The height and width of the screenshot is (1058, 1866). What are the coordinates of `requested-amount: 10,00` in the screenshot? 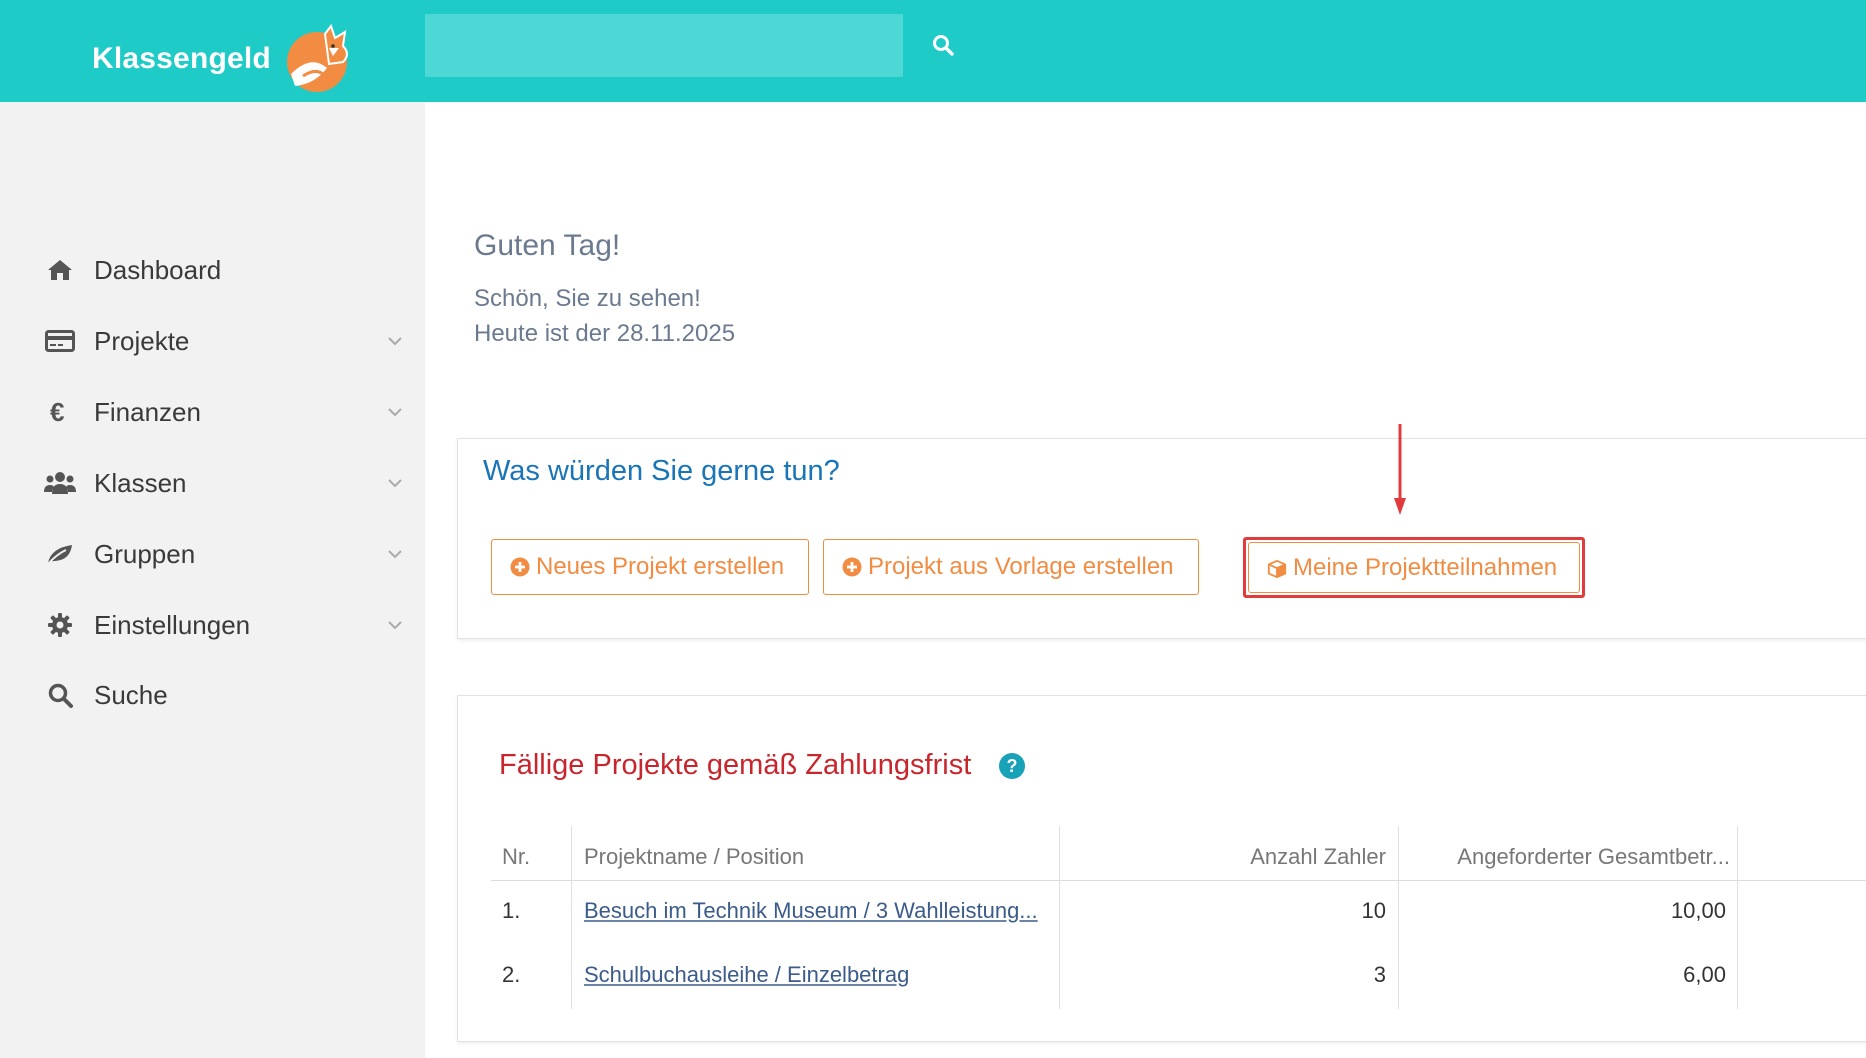 It's located at (1698, 910).